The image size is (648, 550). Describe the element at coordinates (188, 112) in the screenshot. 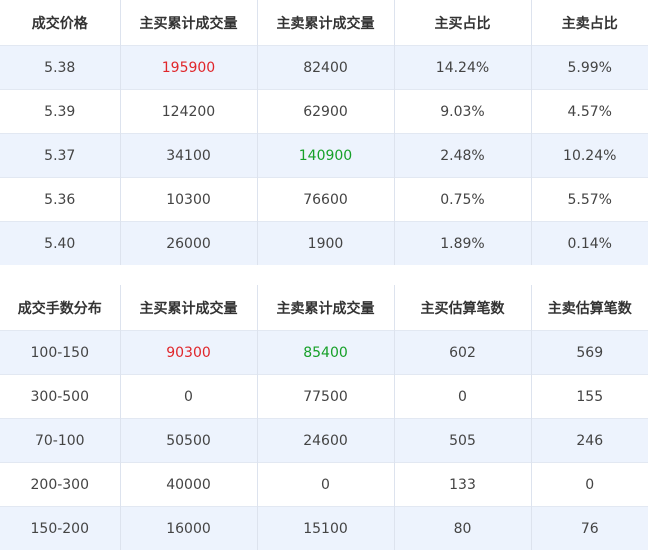

I see `buy-volume-cell: 124200` at that location.